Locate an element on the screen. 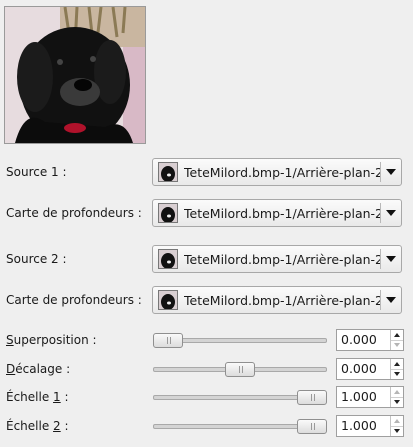 The height and width of the screenshot is (447, 413). source1-label: Source 1 : is located at coordinates (36, 172).